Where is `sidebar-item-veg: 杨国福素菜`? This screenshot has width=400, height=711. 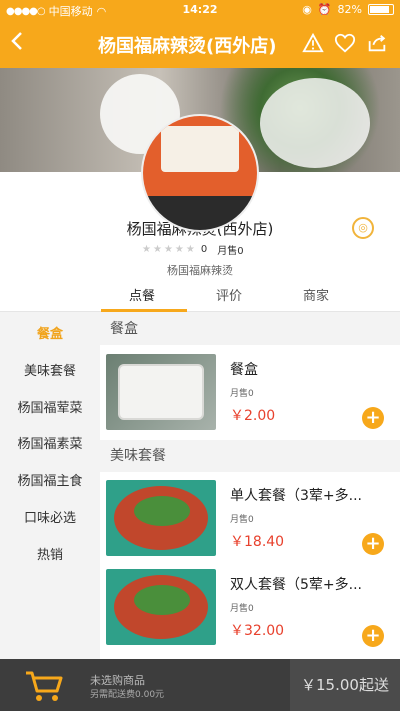
sidebar-item-veg: 杨国福素菜 is located at coordinates (50, 442).